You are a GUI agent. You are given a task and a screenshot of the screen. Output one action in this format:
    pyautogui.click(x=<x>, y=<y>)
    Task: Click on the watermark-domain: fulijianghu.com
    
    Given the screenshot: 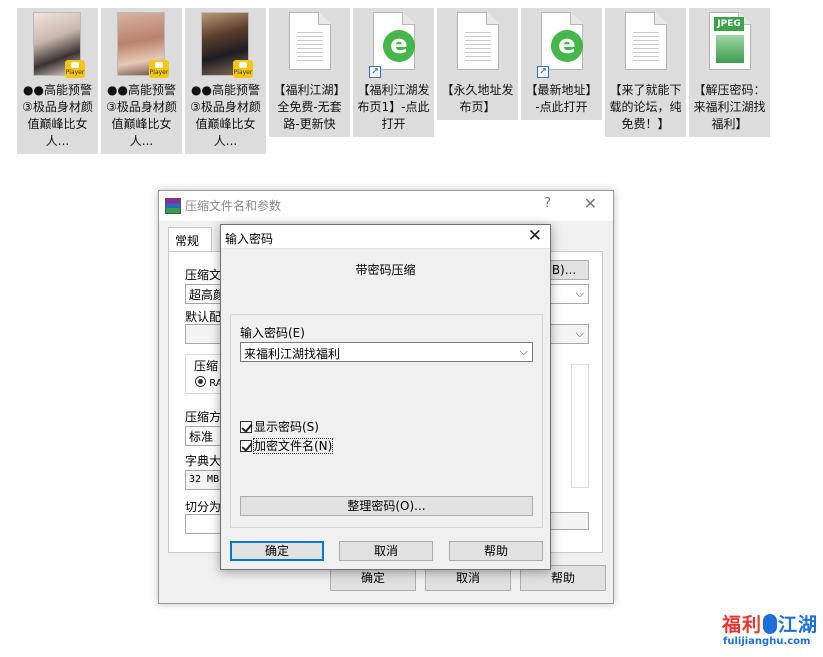 What is the action you would take?
    pyautogui.click(x=767, y=641)
    